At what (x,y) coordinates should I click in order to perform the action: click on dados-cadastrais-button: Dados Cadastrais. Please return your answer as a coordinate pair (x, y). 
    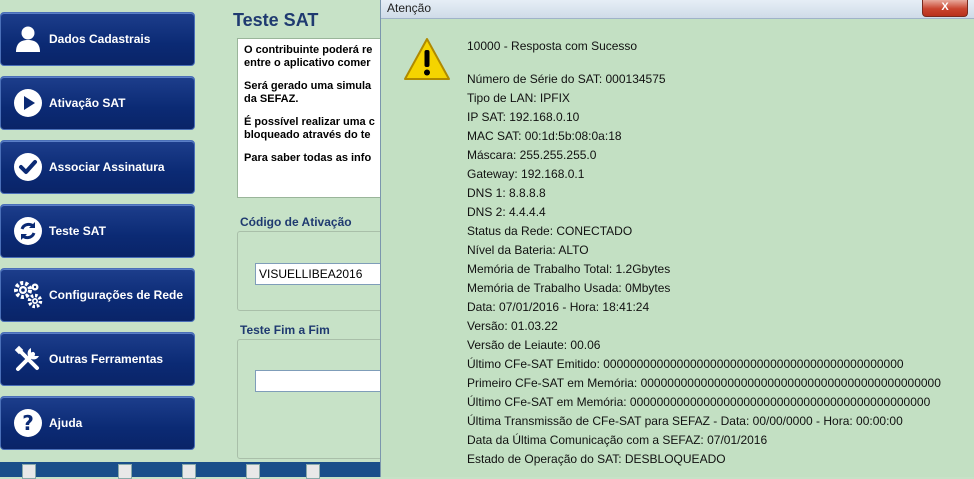
    Looking at the image, I should click on (97, 39).